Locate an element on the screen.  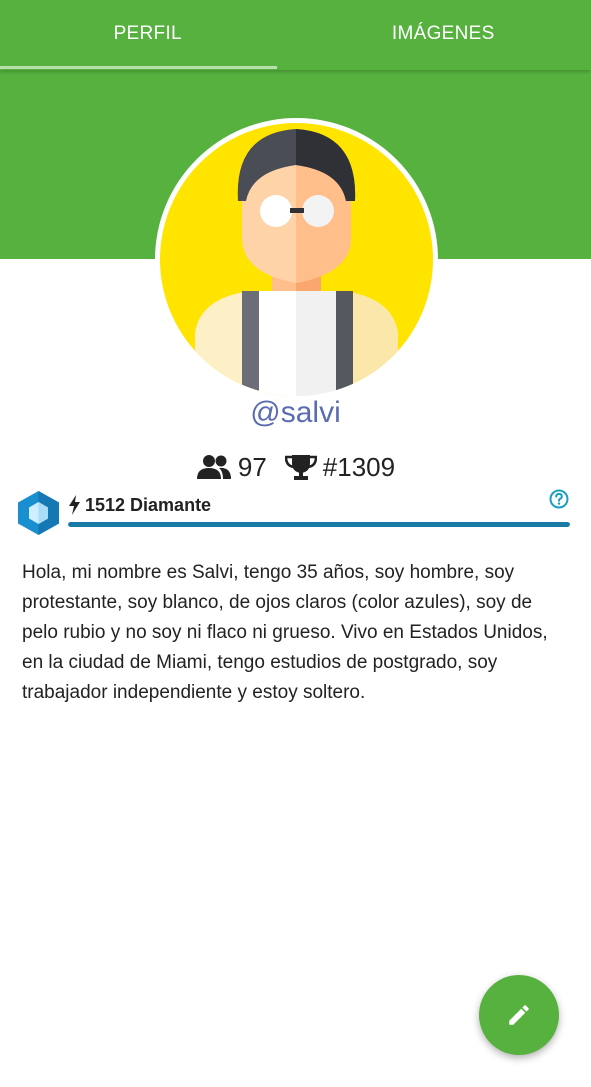
people-icon is located at coordinates (213, 467).